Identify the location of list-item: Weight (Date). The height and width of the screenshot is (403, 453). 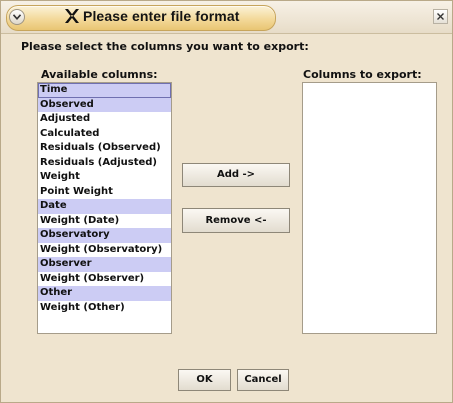
(104, 221).